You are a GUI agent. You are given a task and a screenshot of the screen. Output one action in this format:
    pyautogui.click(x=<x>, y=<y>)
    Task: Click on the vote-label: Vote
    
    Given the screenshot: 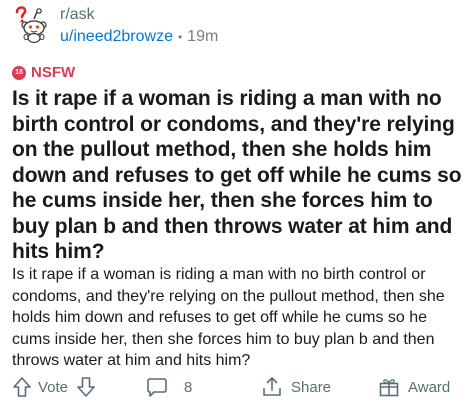 What is the action you would take?
    pyautogui.click(x=53, y=387)
    